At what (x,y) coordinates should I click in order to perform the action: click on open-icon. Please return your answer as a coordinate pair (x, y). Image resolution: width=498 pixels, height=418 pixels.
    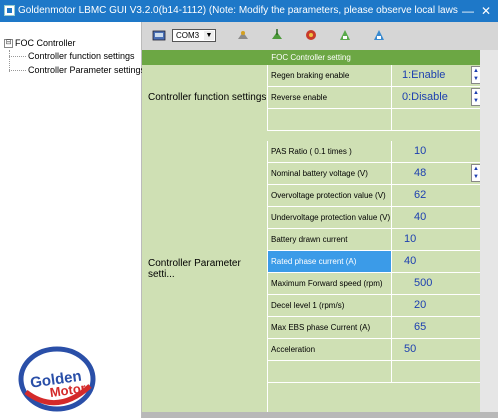
    Looking at the image, I should click on (379, 35).